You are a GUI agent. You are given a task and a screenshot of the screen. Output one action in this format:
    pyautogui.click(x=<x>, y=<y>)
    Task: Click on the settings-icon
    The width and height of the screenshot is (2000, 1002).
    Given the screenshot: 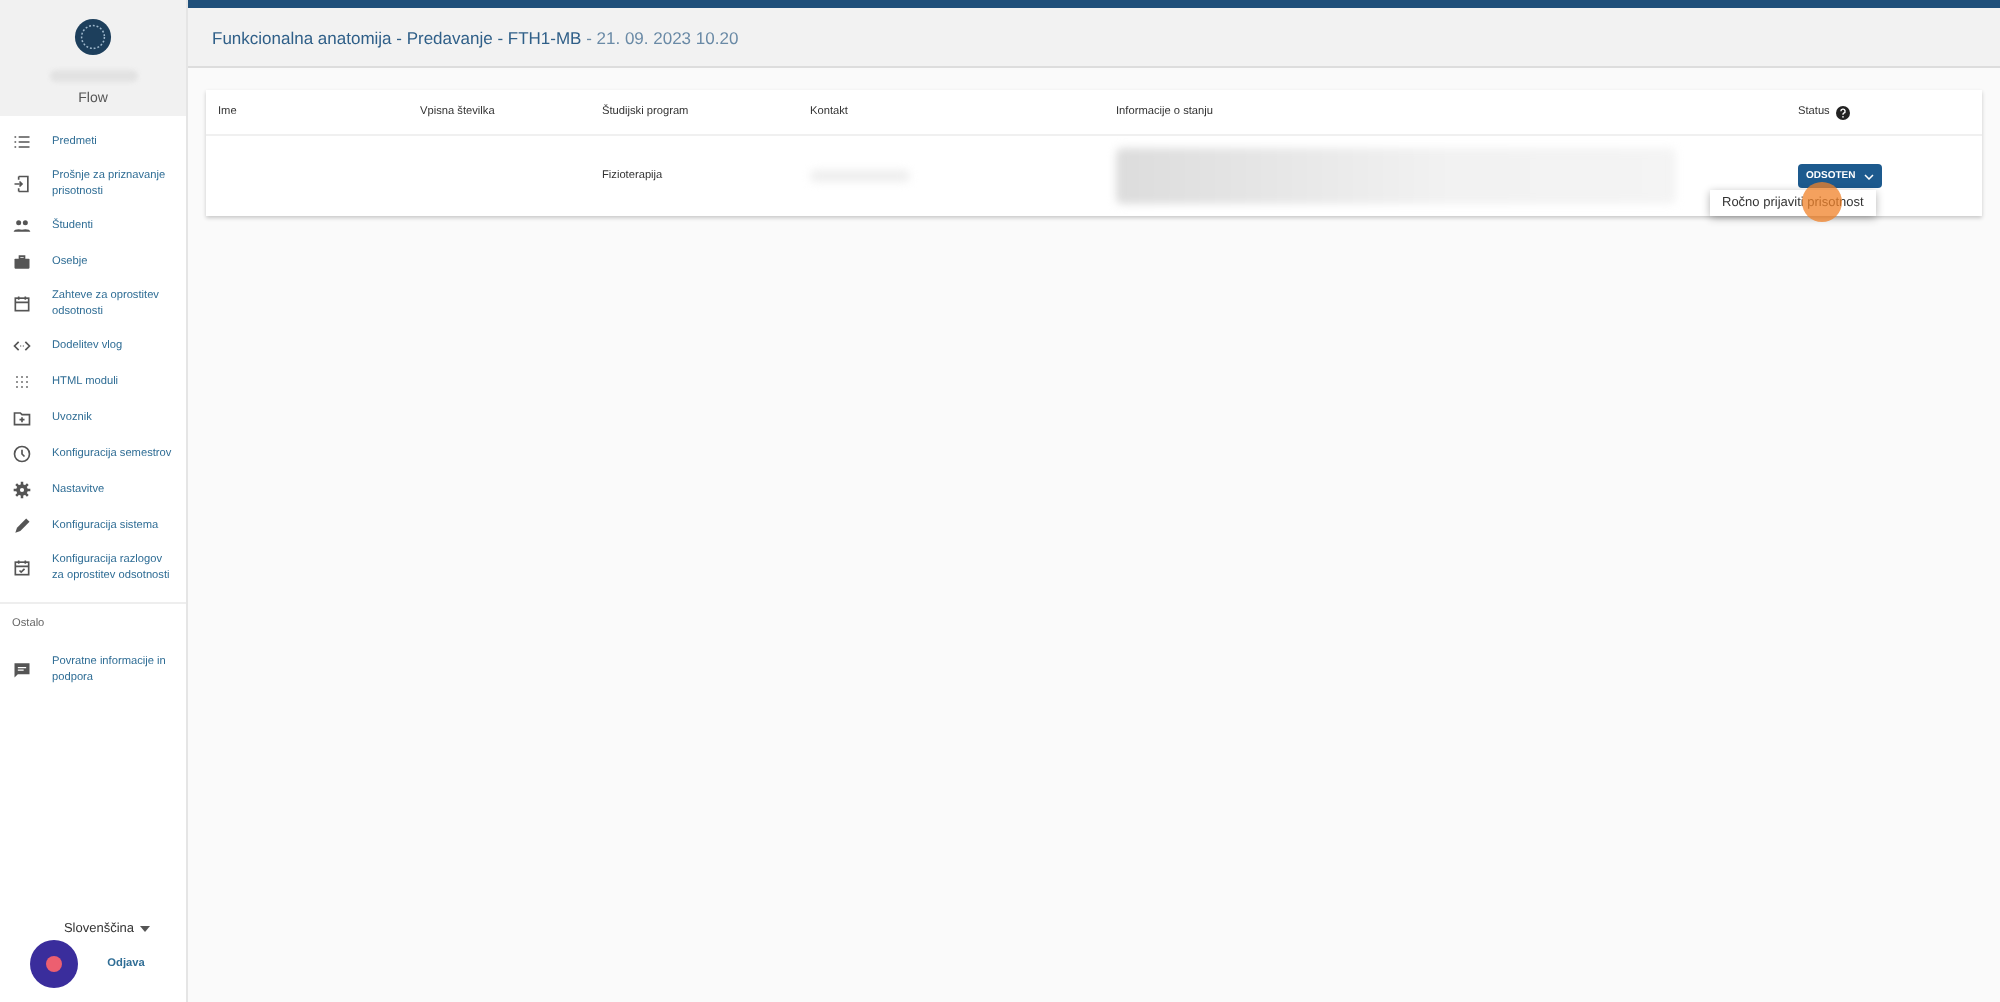 What is the action you would take?
    pyautogui.click(x=22, y=490)
    